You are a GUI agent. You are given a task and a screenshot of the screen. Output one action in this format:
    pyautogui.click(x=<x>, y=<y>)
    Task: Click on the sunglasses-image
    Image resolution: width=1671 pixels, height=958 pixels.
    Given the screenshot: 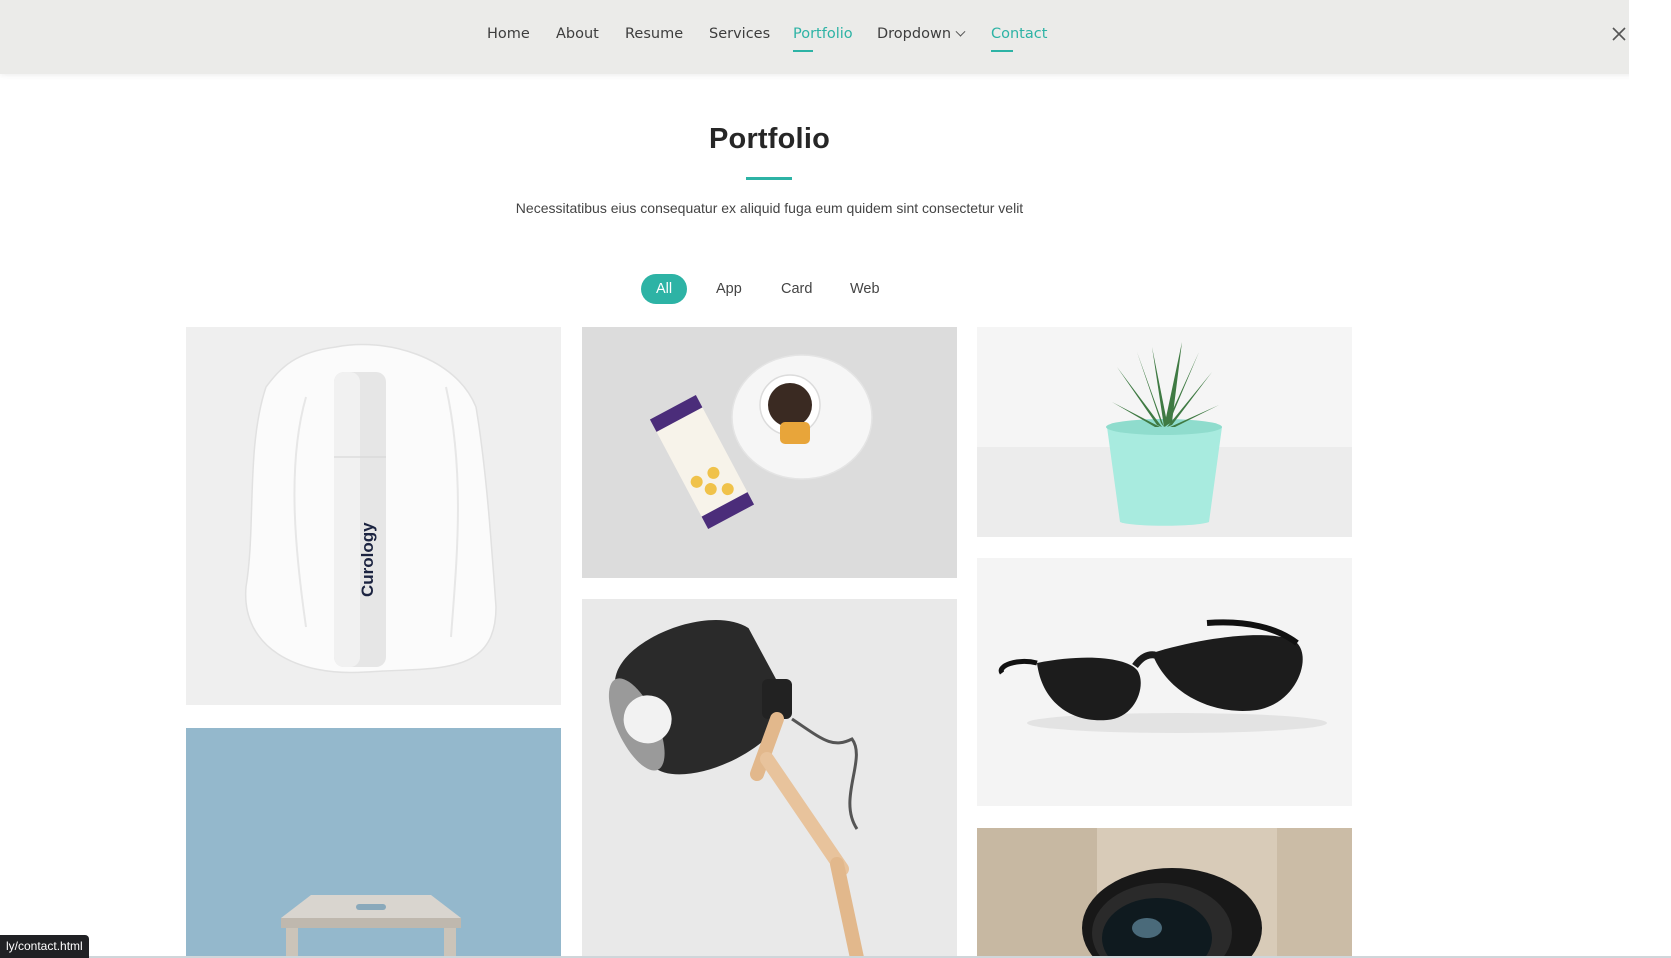 What is the action you would take?
    pyautogui.click(x=1164, y=682)
    